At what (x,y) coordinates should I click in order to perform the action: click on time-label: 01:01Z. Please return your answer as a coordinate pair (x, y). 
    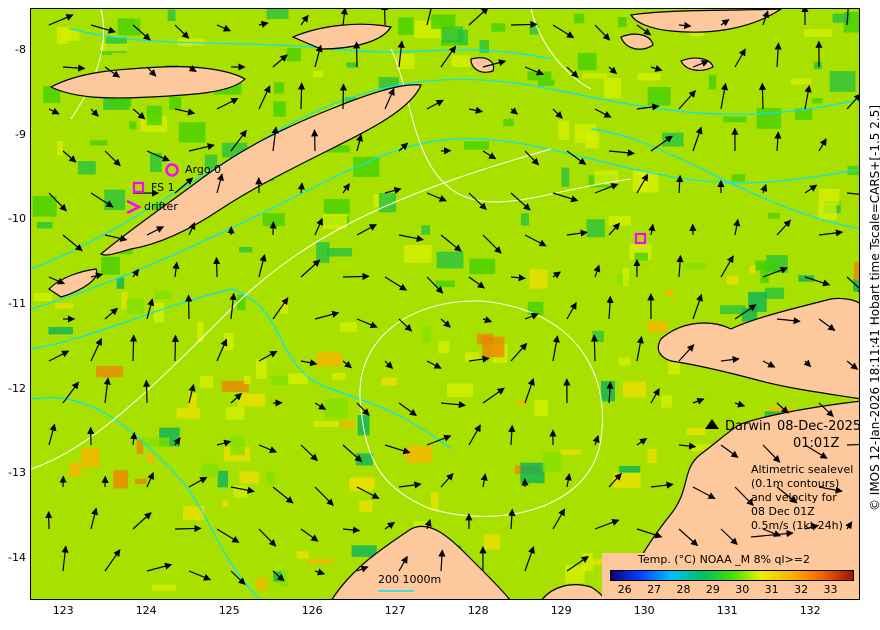
    Looking at the image, I should click on (816, 443).